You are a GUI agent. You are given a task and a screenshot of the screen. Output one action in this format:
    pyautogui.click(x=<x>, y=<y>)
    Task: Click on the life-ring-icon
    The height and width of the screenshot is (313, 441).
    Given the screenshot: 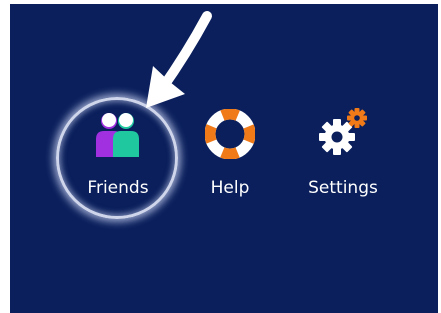 What is the action you would take?
    pyautogui.click(x=230, y=134)
    